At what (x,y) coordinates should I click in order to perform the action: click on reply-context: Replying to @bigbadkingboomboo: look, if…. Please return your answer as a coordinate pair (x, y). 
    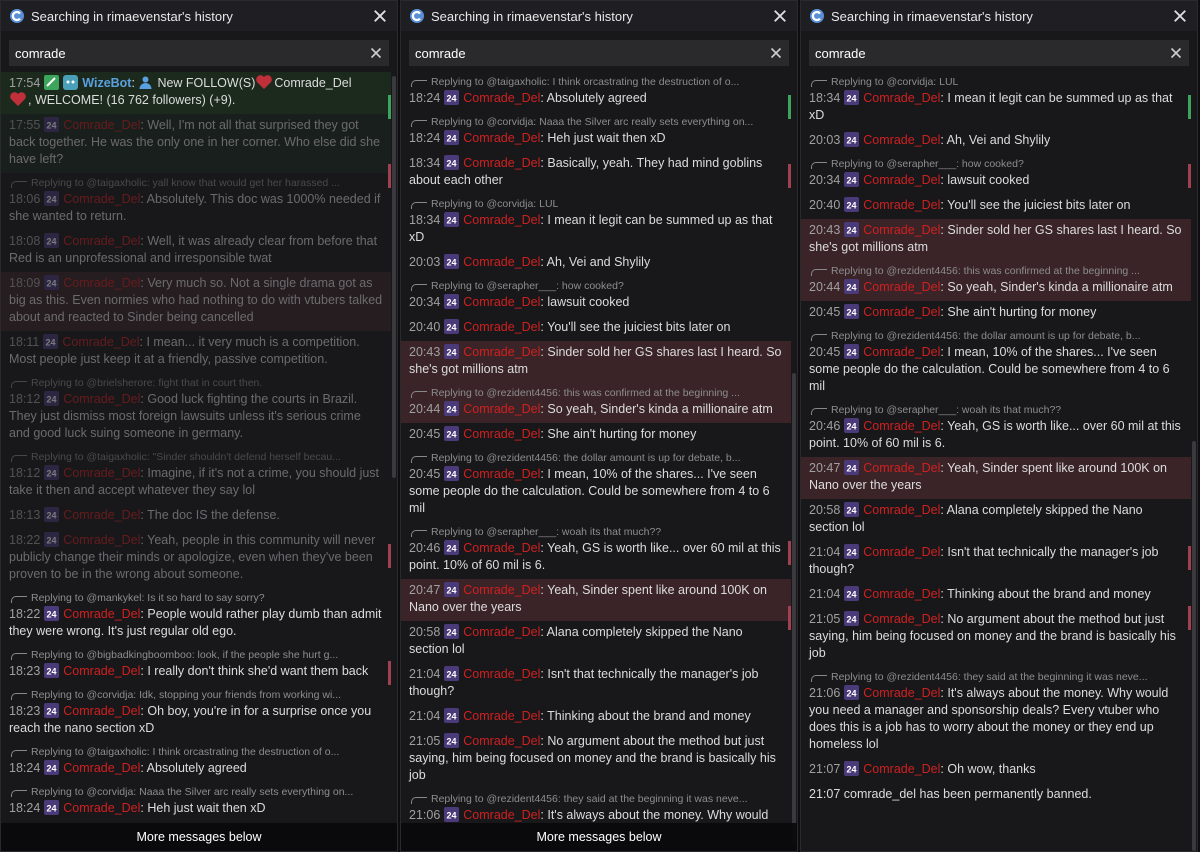
    Looking at the image, I should click on (196, 655).